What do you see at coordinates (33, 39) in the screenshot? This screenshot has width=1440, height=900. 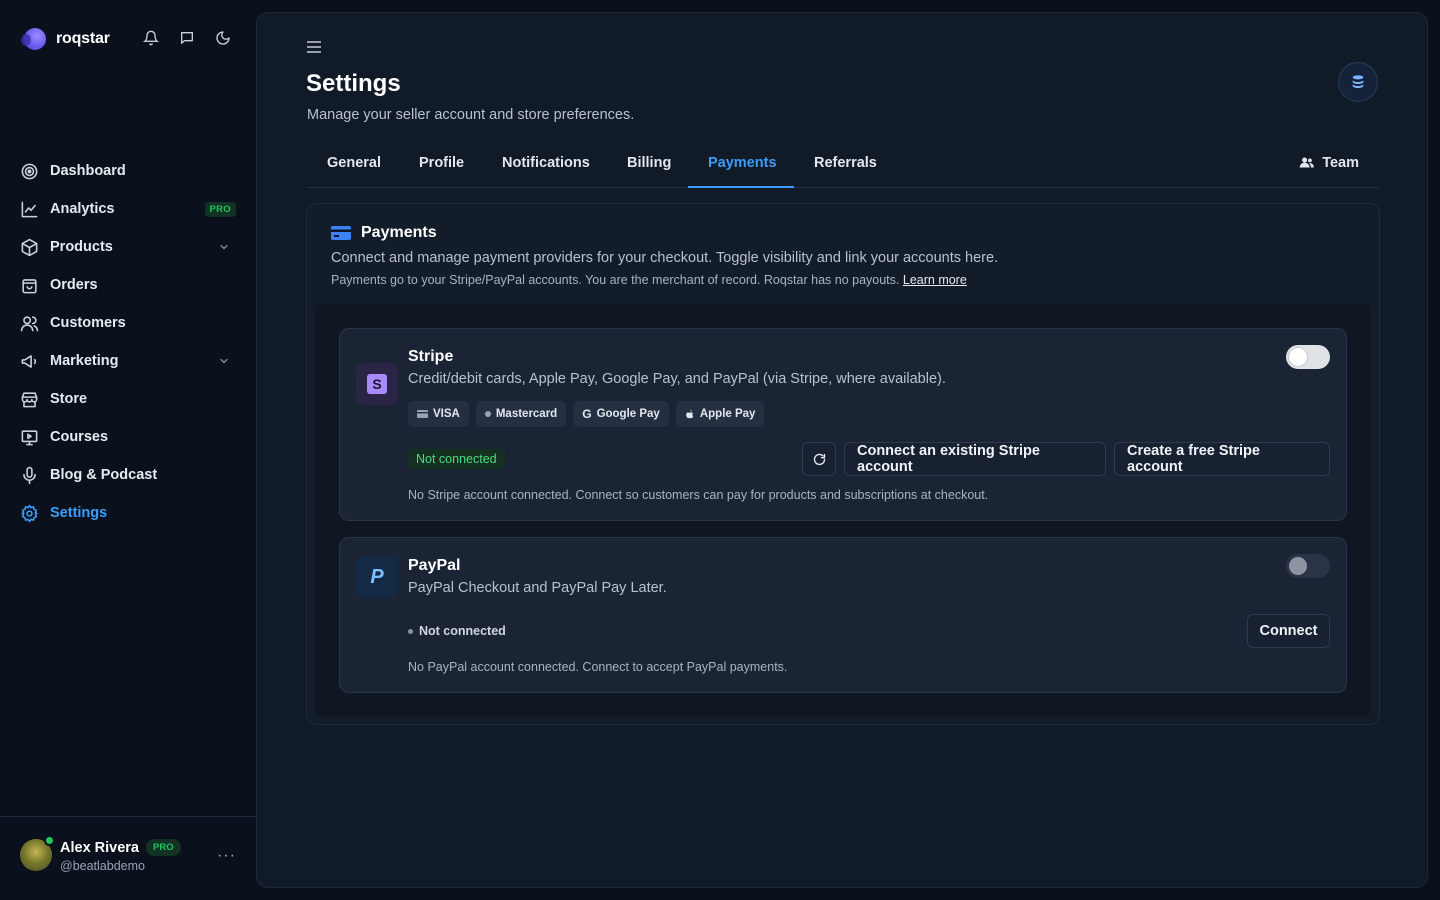 I see `brand-logo-icon` at bounding box center [33, 39].